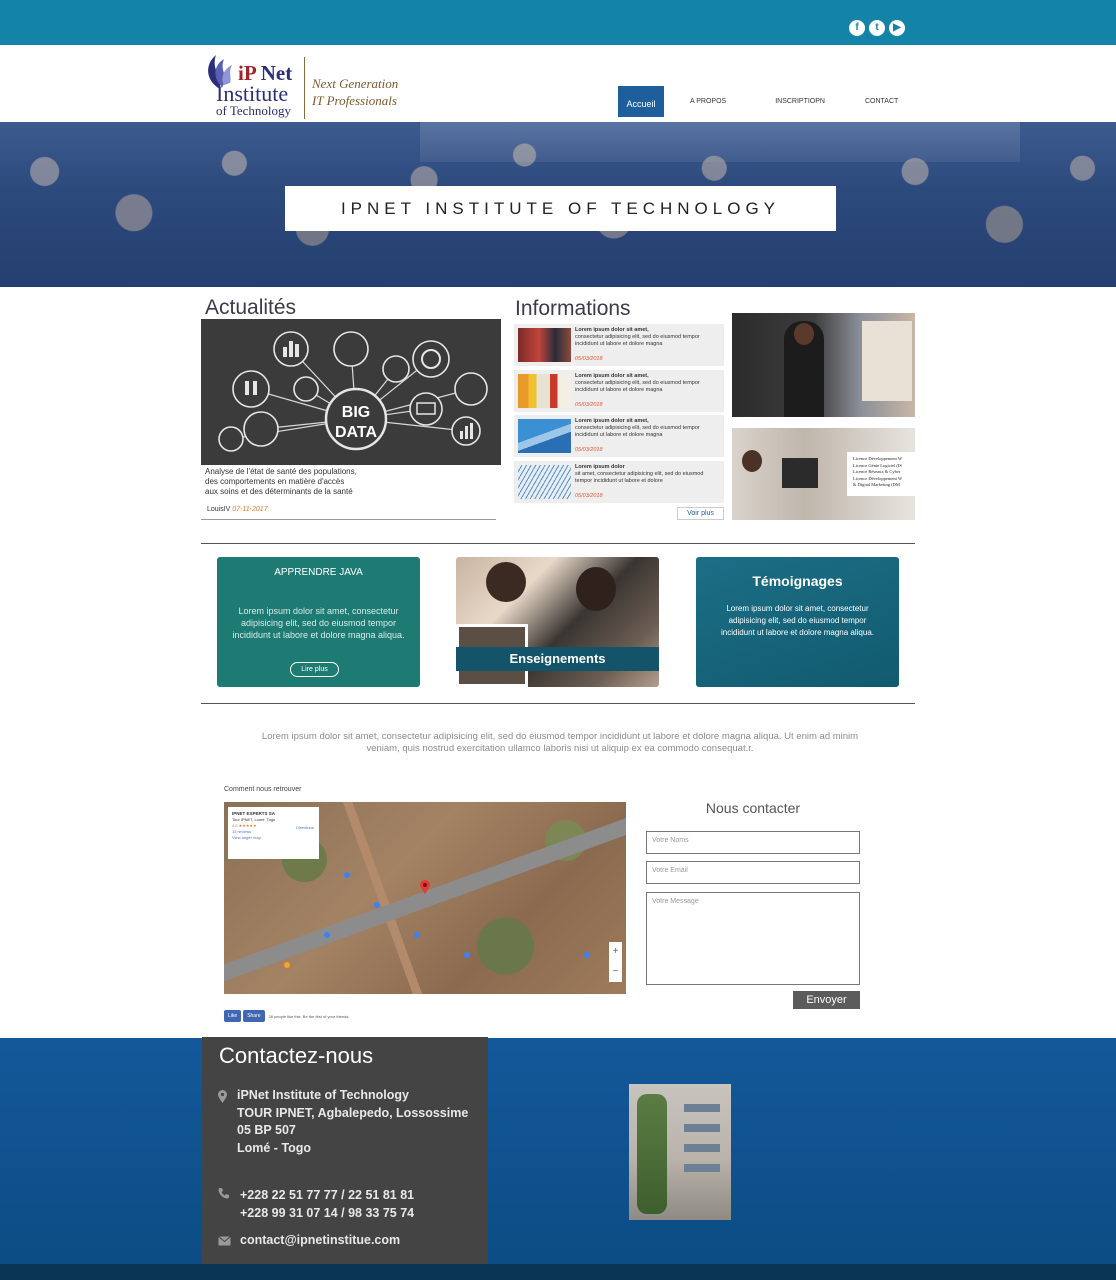 The height and width of the screenshot is (1280, 1116). Describe the element at coordinates (273, 838) in the screenshot. I see `view-larger-map-link: View larger map` at that location.